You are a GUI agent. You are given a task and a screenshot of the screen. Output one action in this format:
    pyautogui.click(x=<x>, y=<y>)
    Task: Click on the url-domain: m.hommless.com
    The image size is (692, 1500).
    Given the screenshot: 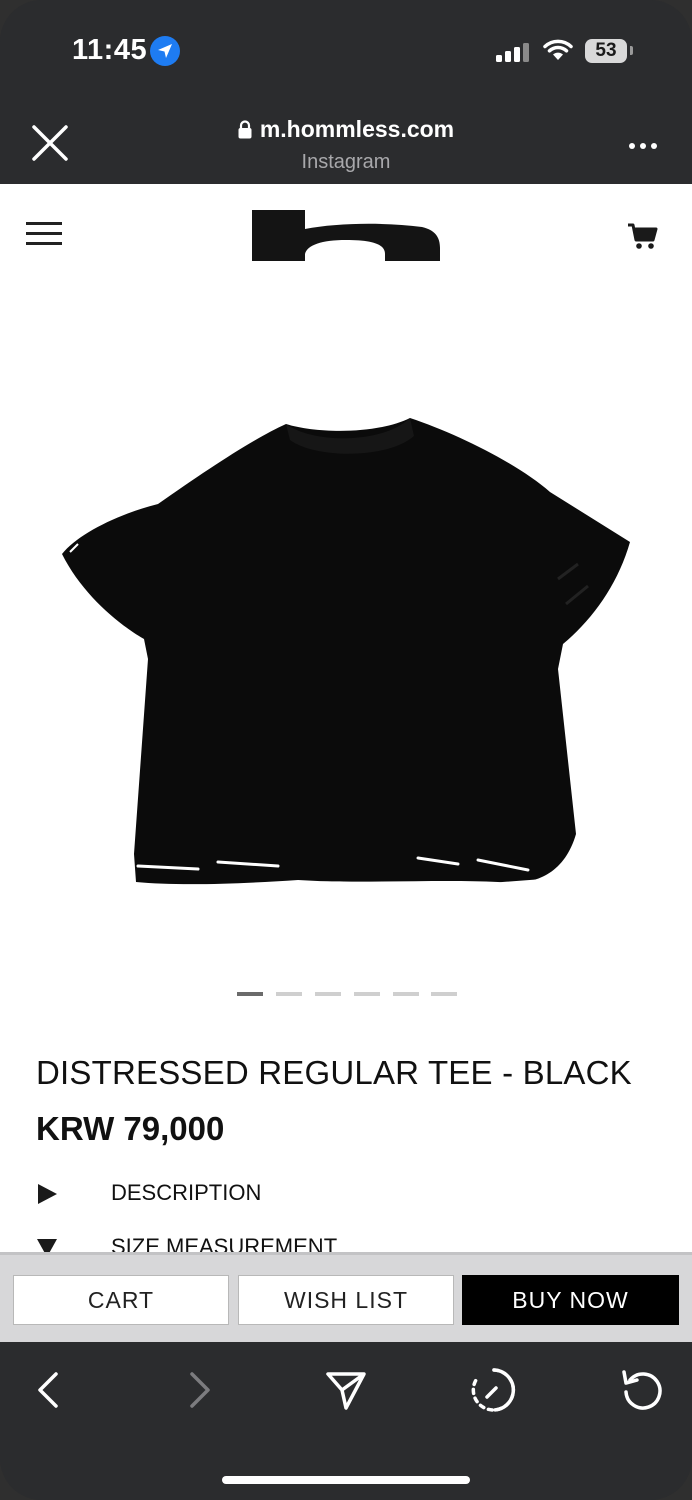 What is the action you would take?
    pyautogui.click(x=357, y=129)
    